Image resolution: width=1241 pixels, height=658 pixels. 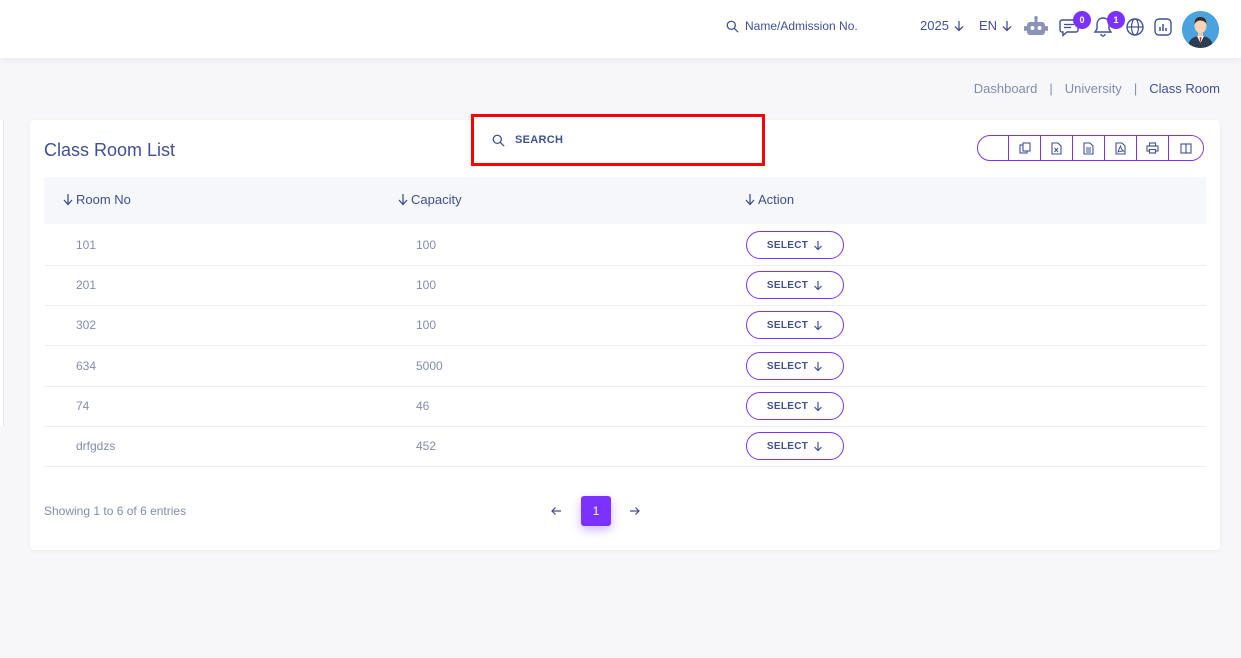 I want to click on globe-icon, so click(x=1135, y=27).